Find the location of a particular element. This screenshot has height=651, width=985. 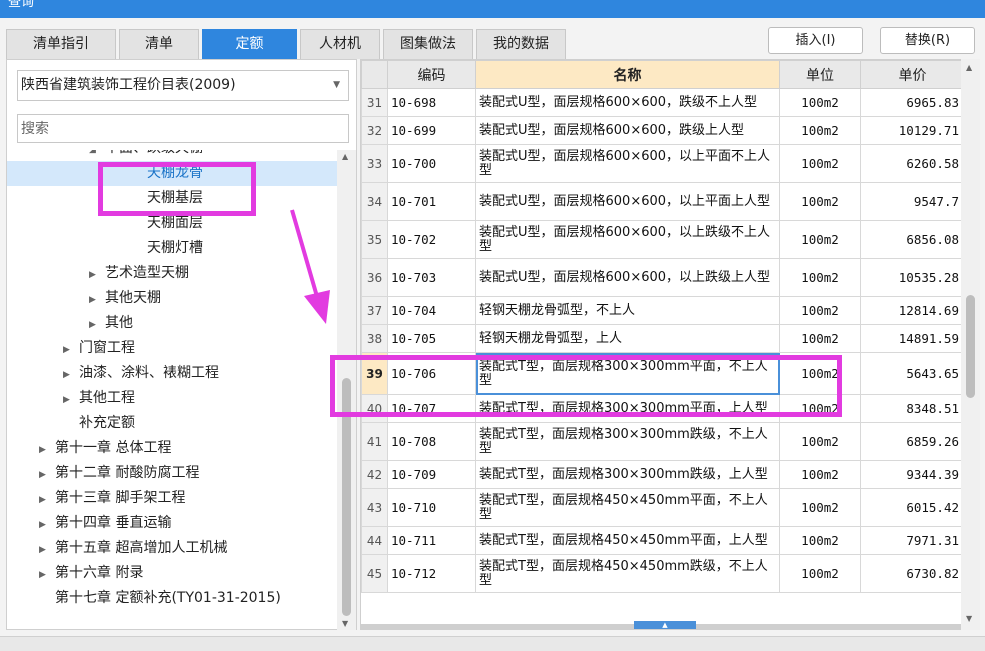

annotation-arrow is located at coordinates (310, 266).